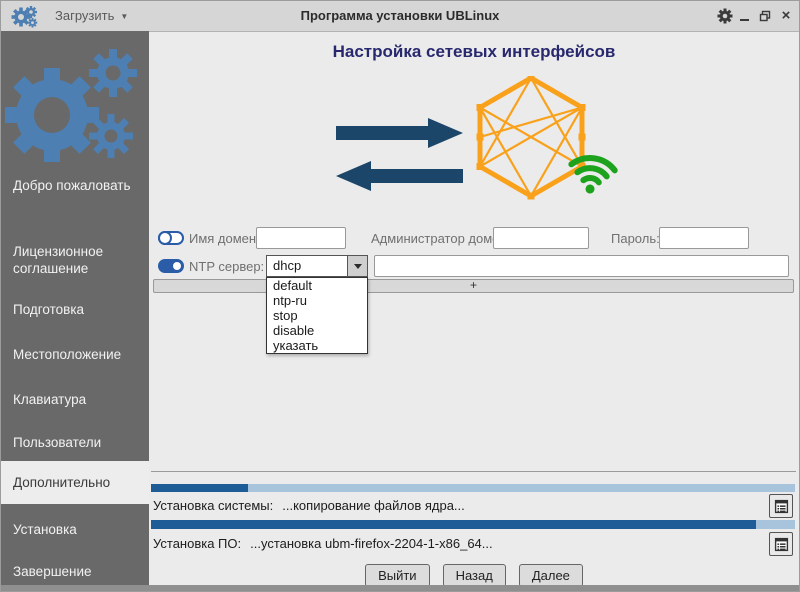  I want to click on window-controls: ×, so click(765, 16).